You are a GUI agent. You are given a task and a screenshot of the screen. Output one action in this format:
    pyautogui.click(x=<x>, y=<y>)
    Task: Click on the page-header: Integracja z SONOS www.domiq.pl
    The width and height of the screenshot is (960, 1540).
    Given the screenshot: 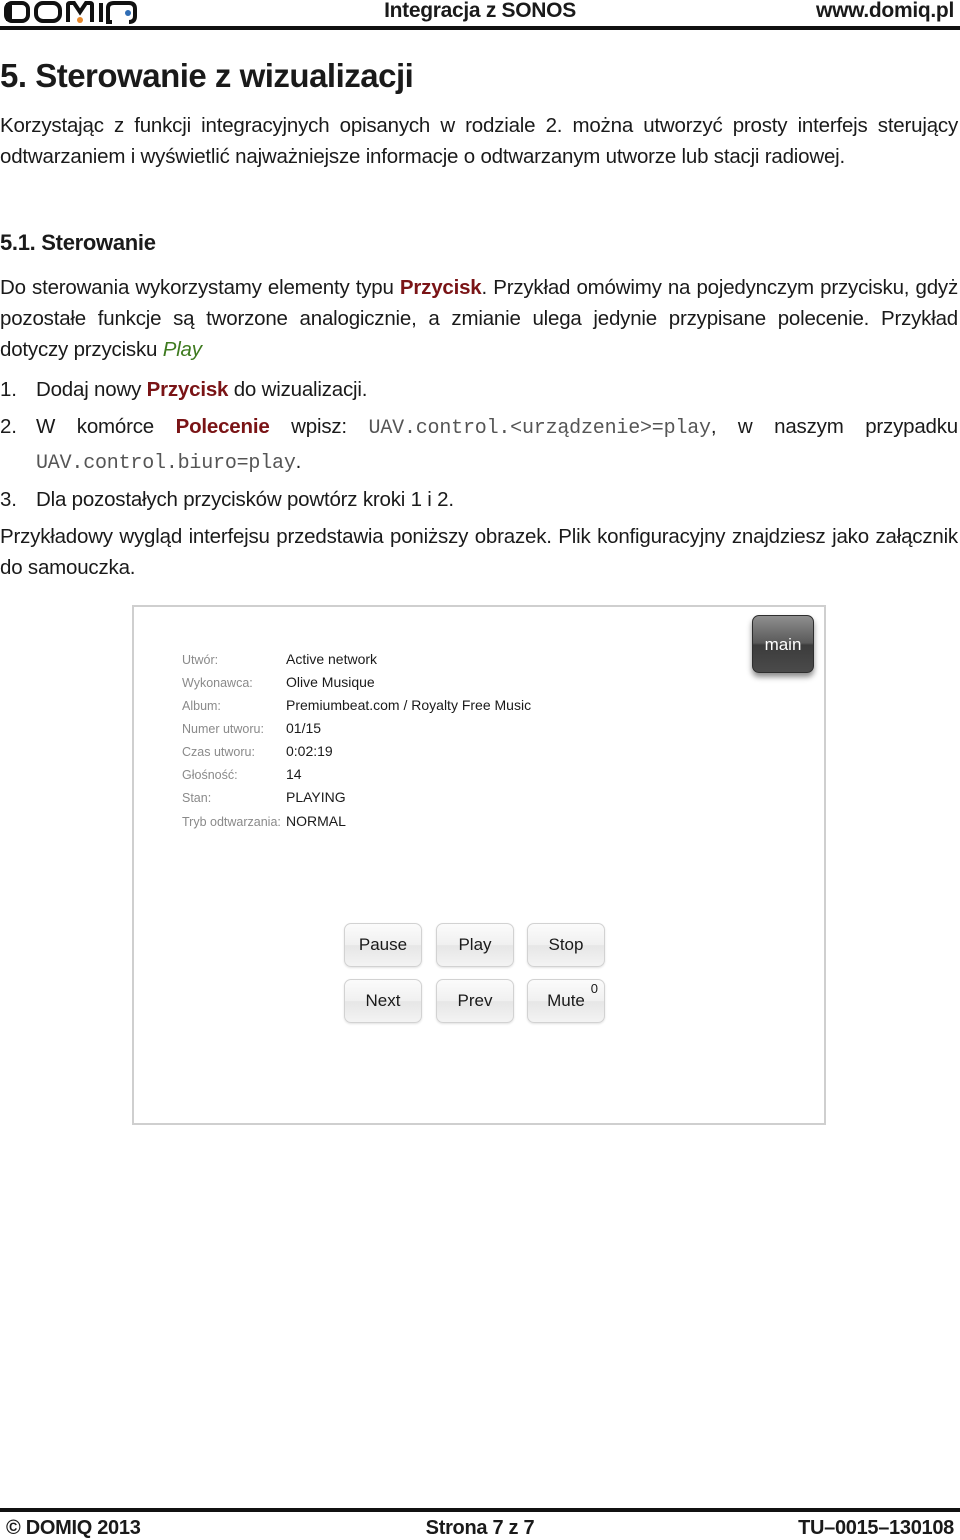 What is the action you would take?
    pyautogui.click(x=480, y=15)
    